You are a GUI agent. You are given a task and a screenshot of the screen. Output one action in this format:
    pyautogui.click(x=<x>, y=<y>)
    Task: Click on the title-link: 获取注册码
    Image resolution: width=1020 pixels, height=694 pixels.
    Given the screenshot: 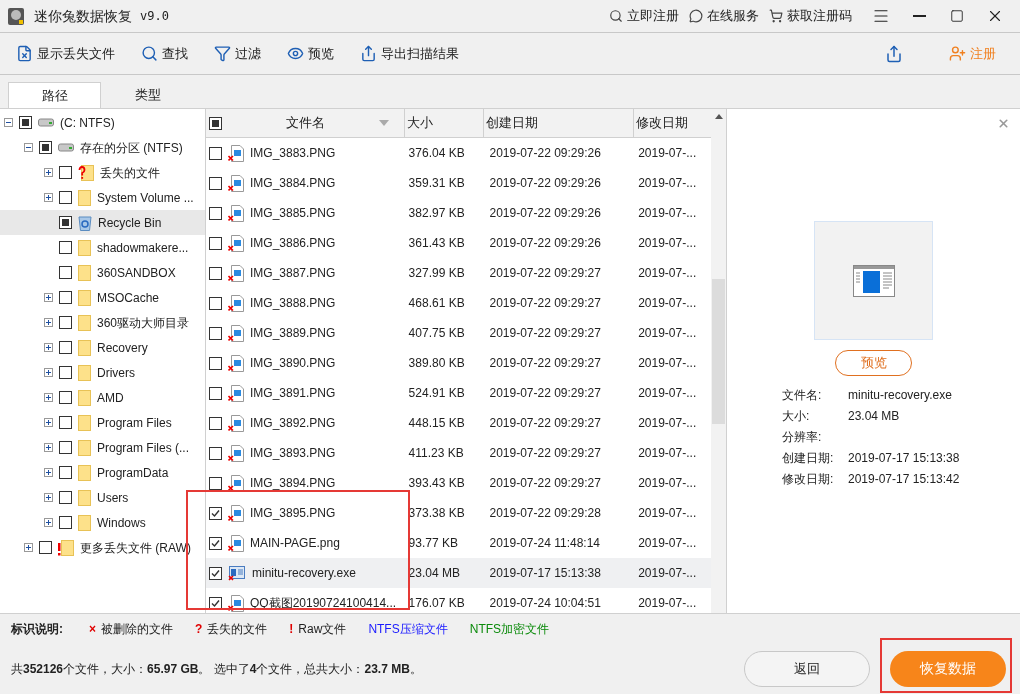 What is the action you would take?
    pyautogui.click(x=810, y=16)
    